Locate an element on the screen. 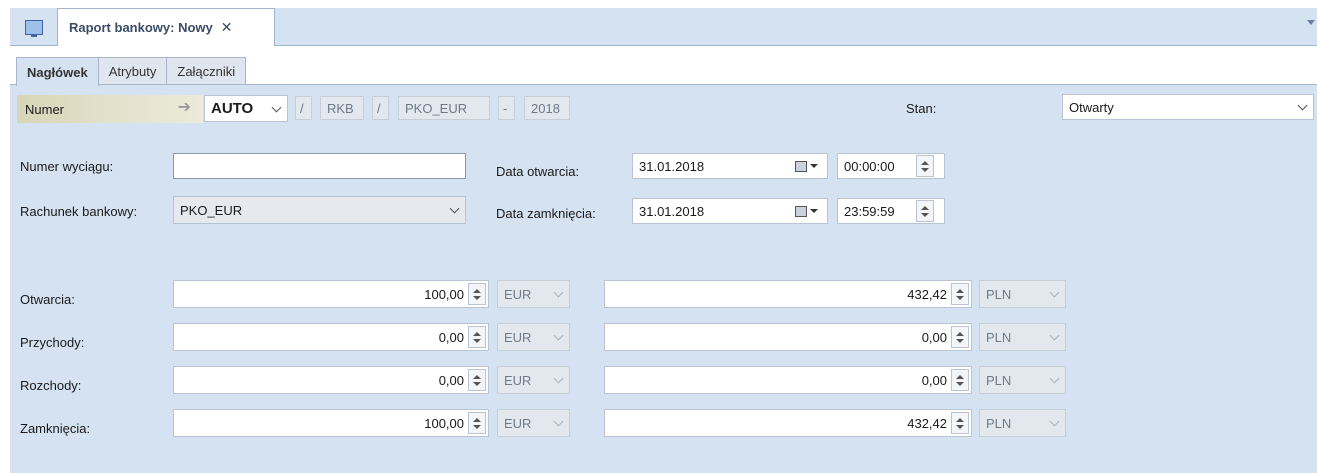 The image size is (1317, 473). monitor-icon is located at coordinates (34, 28).